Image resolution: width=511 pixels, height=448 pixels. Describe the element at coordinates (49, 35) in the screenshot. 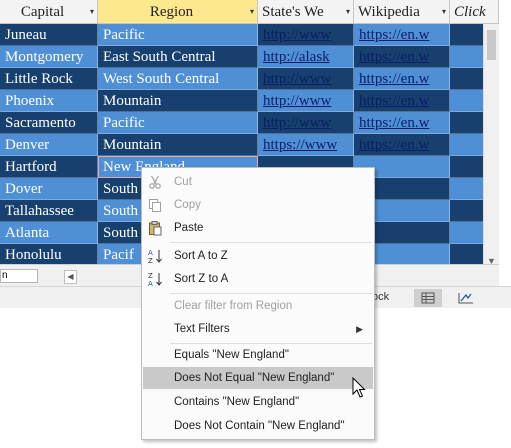

I see `table-cell: Juneau` at that location.